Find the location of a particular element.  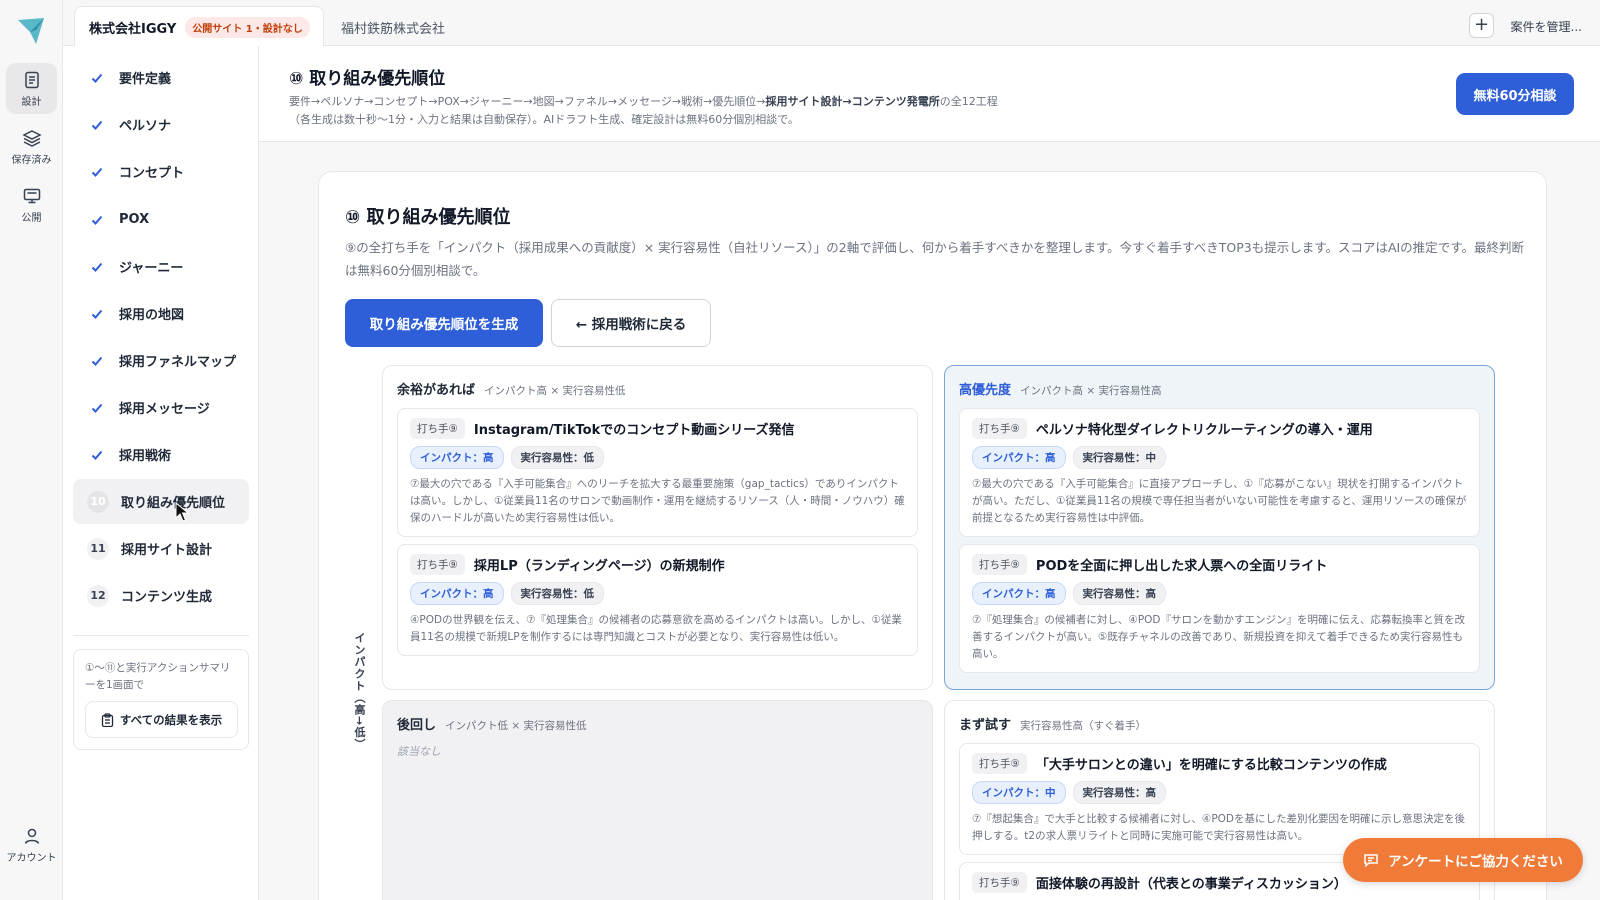

step-label: コンテンツ生成 is located at coordinates (167, 597).